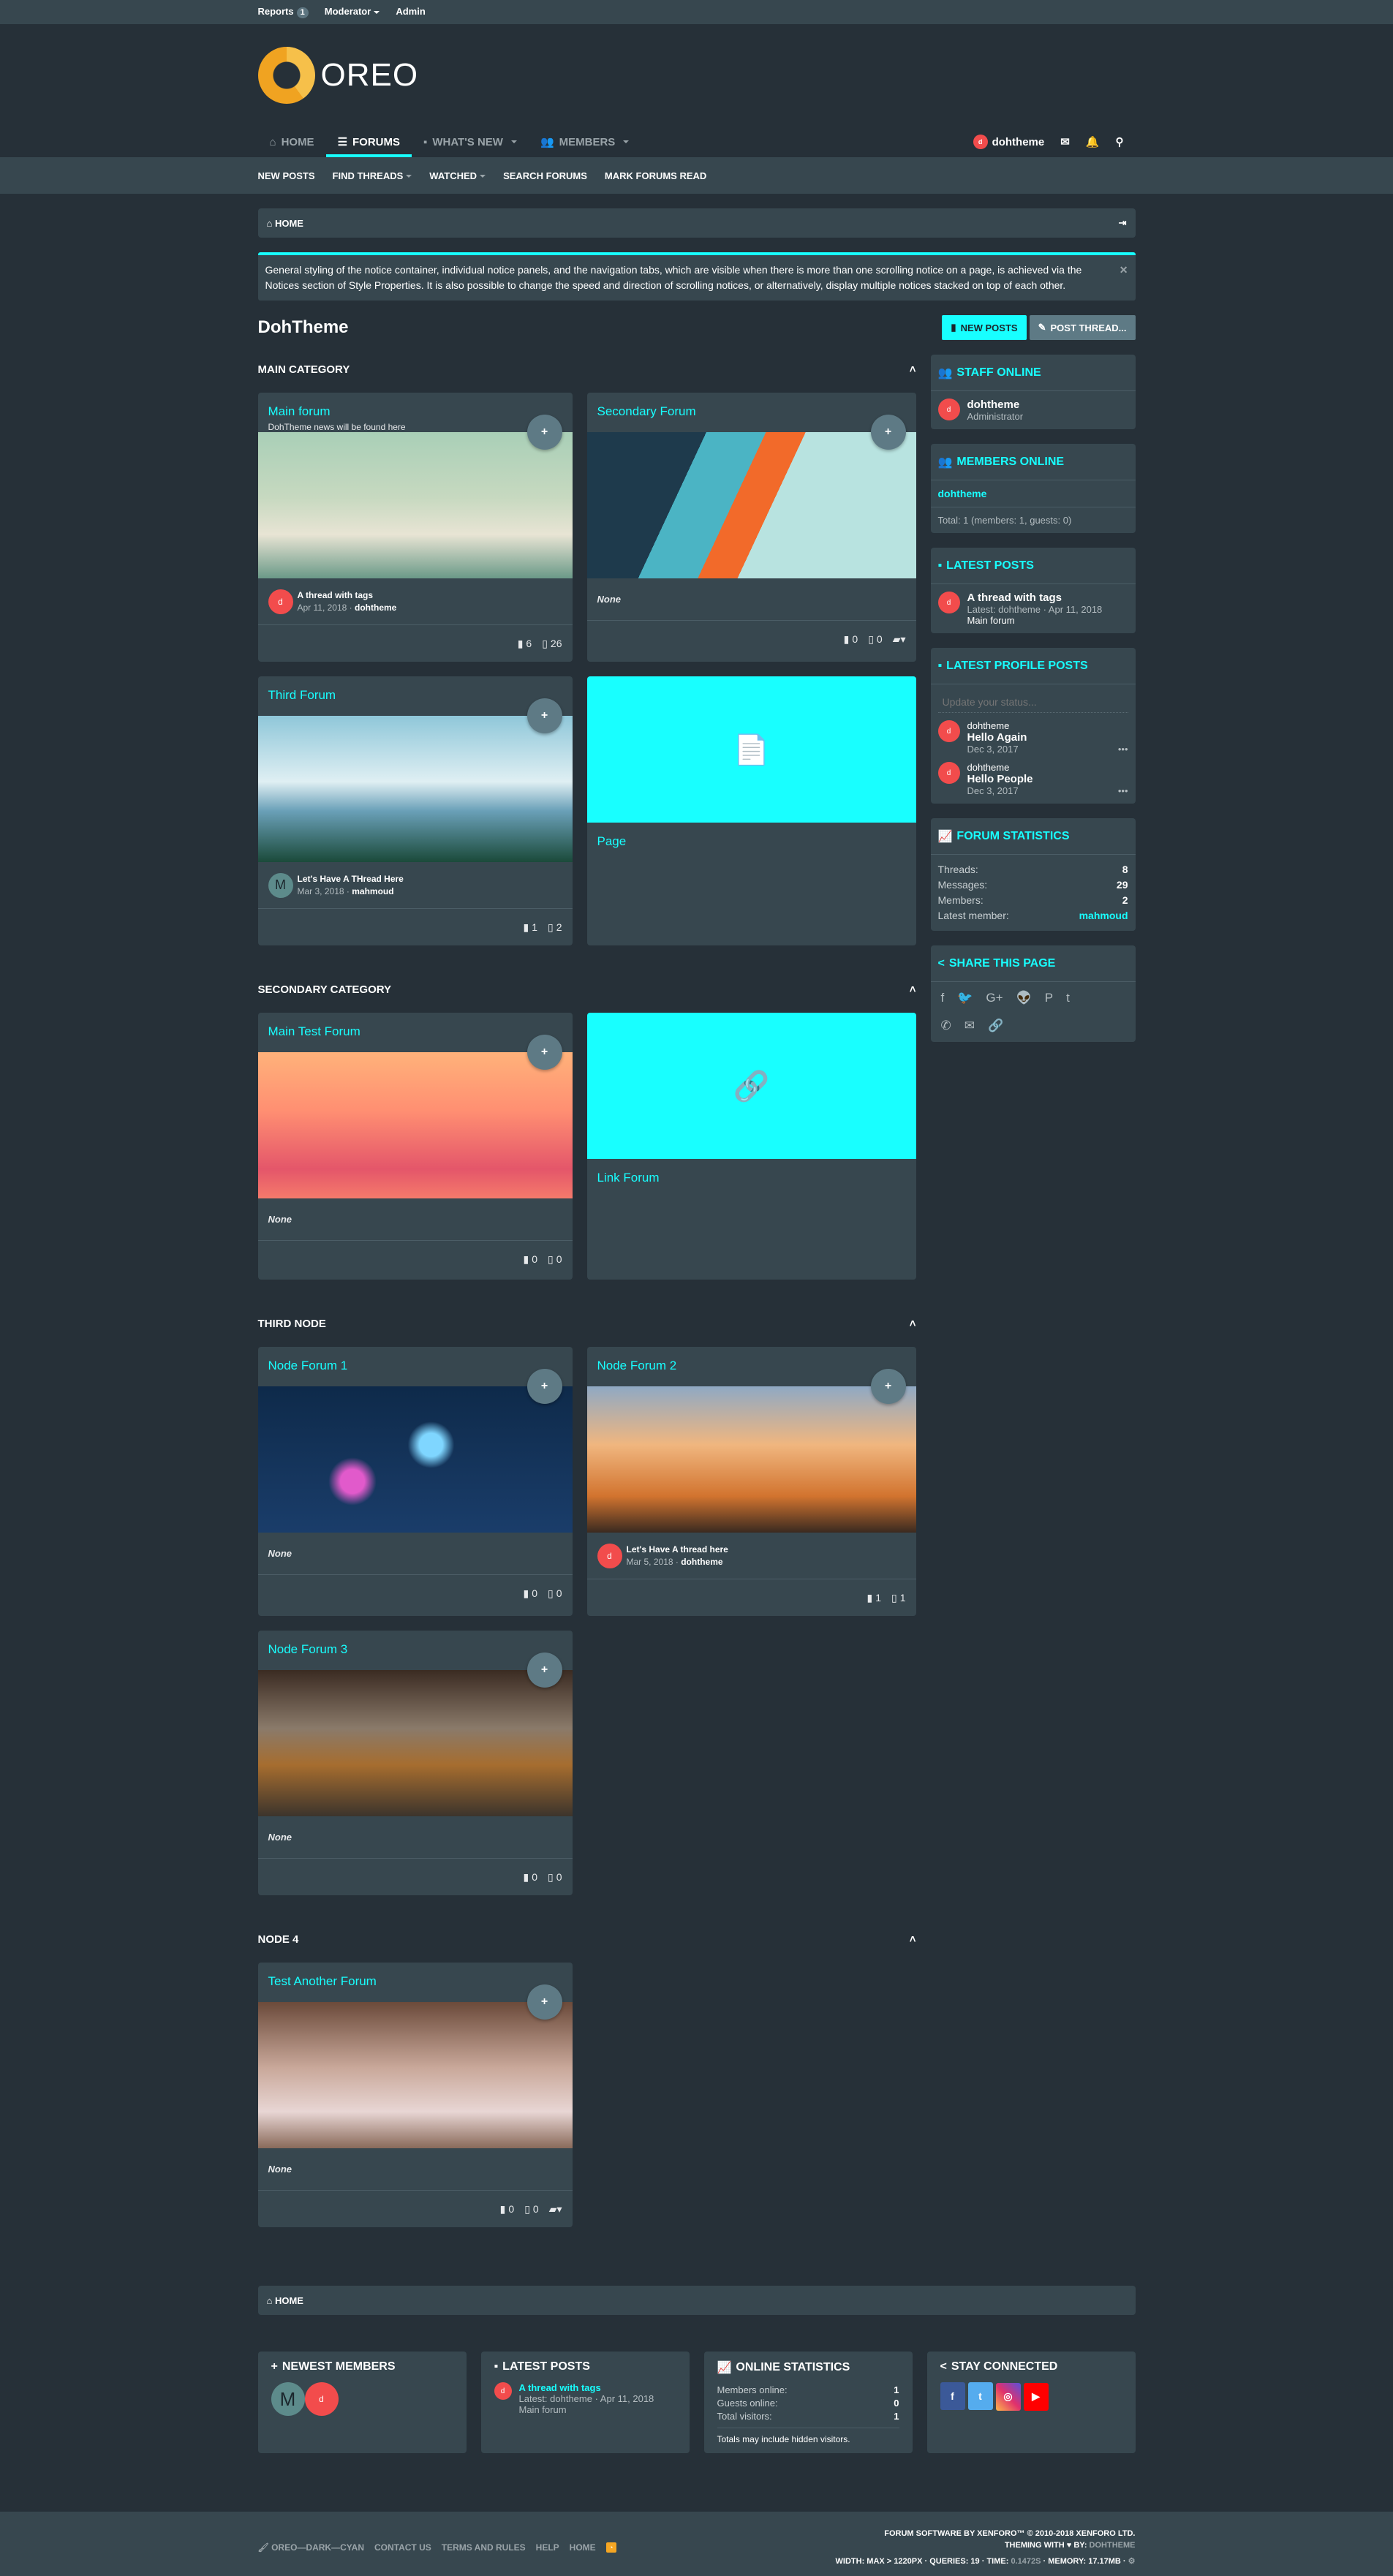 This screenshot has width=1393, height=2576. I want to click on status-input, so click(1032, 702).